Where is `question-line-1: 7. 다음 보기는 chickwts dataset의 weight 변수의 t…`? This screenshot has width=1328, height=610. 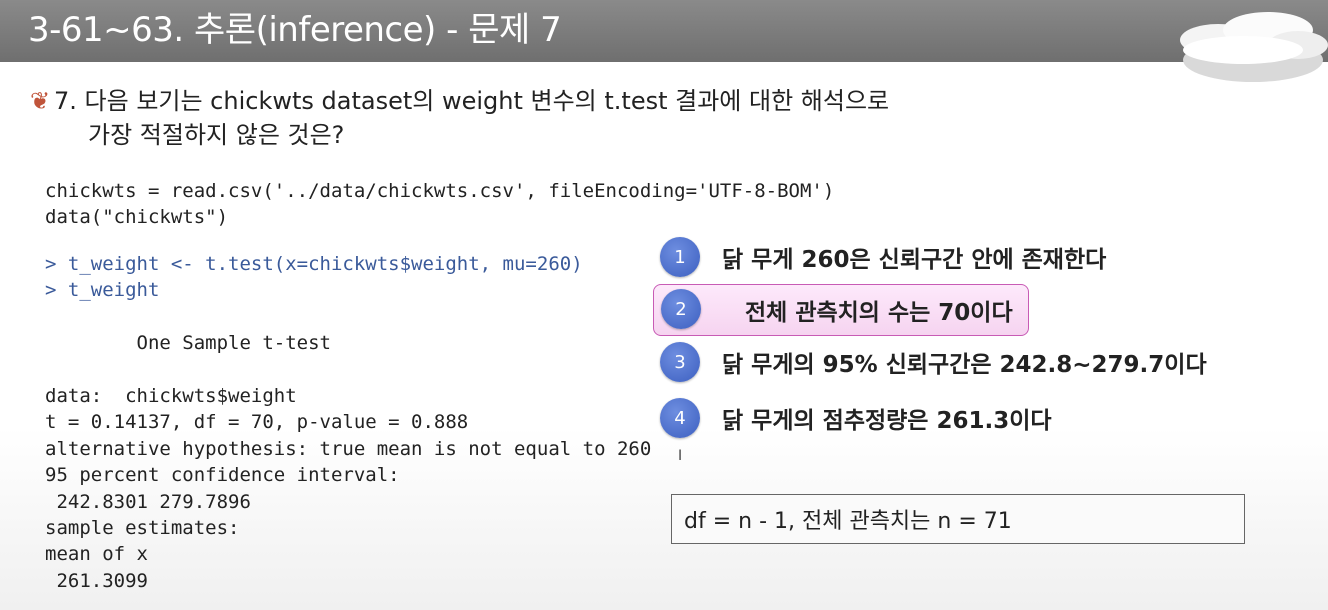
question-line-1: 7. 다음 보기는 chickwts dataset의 weight 변수의 t… is located at coordinates (472, 101).